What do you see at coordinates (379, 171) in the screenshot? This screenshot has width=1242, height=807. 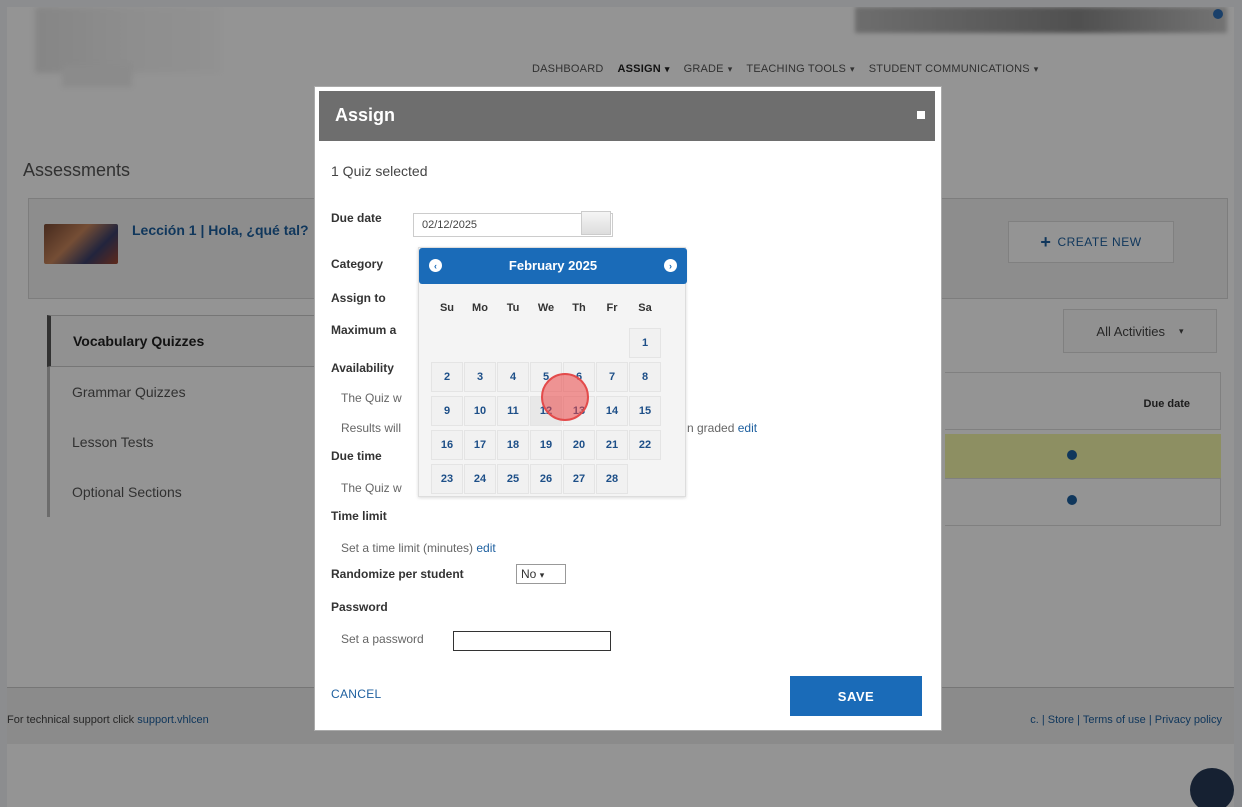 I see `selection-count: 1 Quiz selected` at bounding box center [379, 171].